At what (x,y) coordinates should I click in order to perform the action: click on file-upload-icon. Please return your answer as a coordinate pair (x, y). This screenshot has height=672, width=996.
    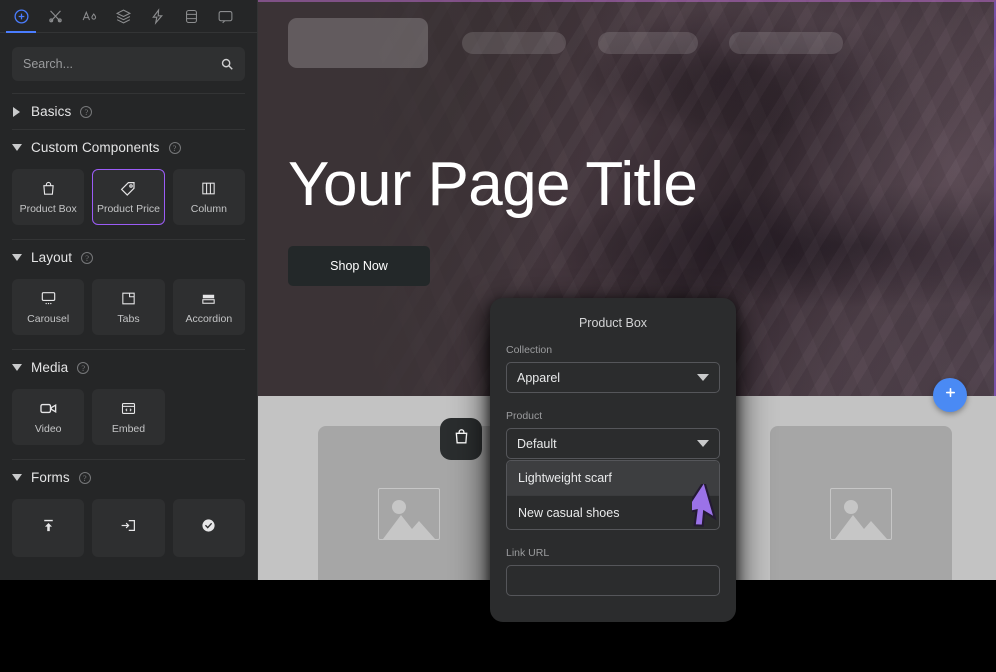
    Looking at the image, I should click on (48, 526).